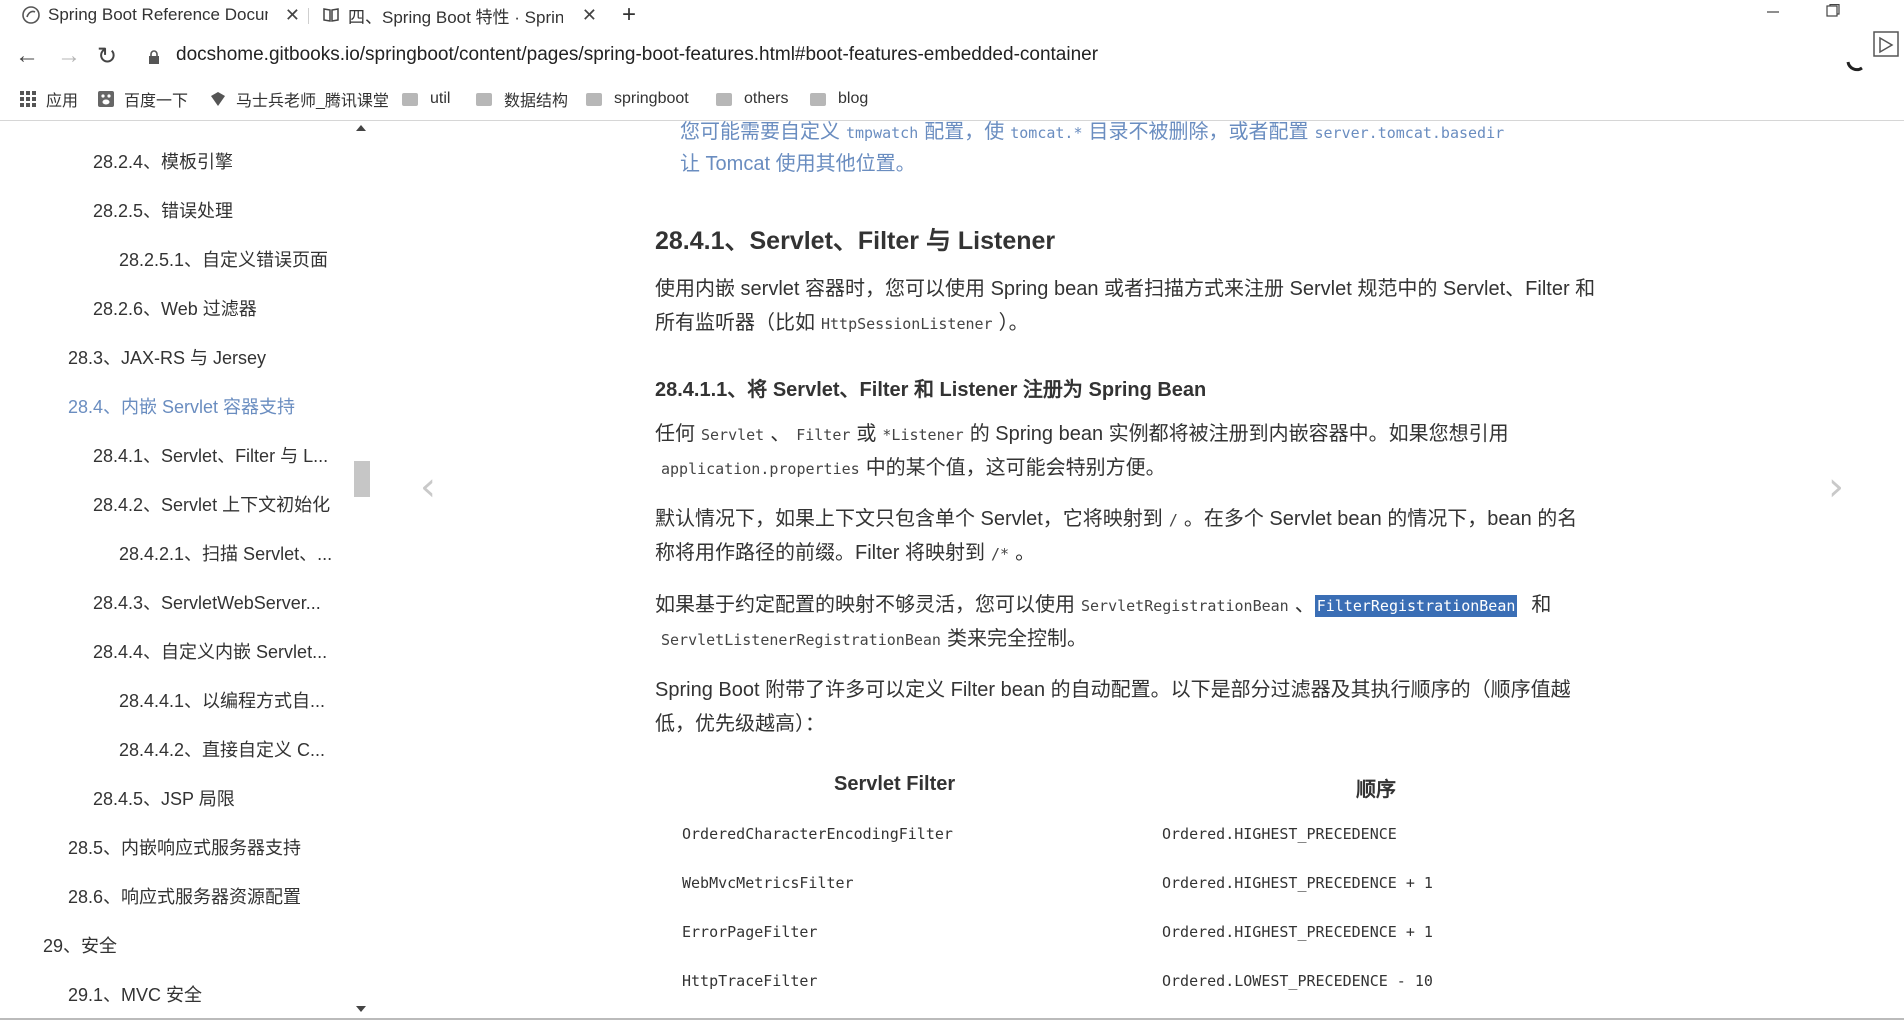 The image size is (1904, 1024). Describe the element at coordinates (163, 161) in the screenshot. I see `toc-item: 28.2.4、模板引擎` at that location.